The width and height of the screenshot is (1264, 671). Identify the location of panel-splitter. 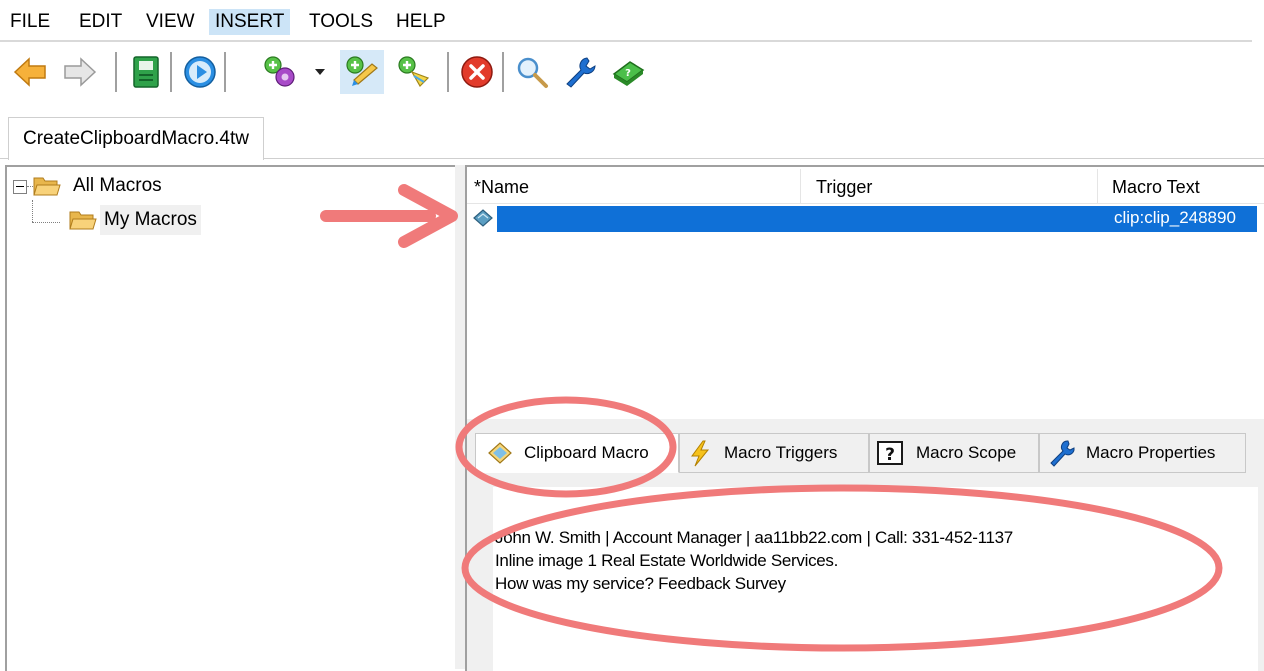
(460, 417).